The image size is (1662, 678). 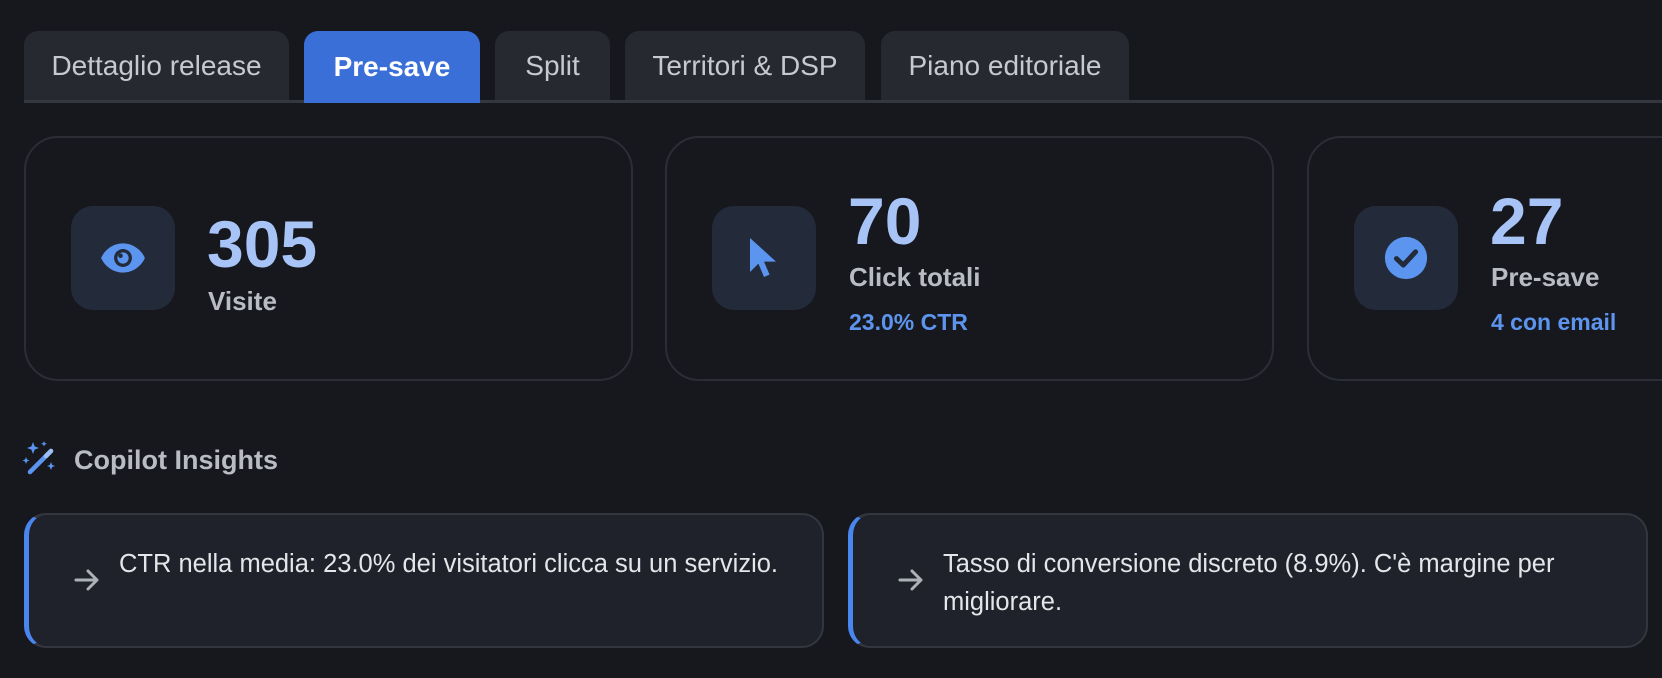 I want to click on insights-header: Copilot Insights, so click(x=150, y=460).